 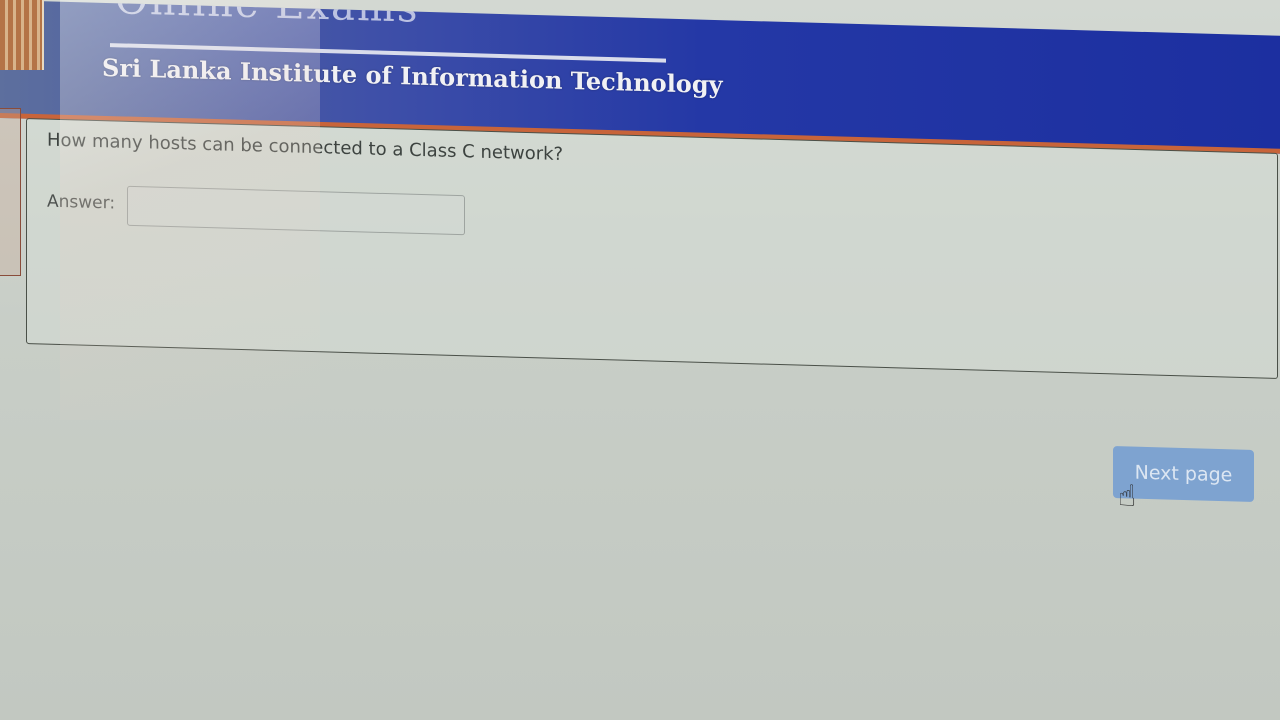 I want to click on answer-label: Answer:, so click(x=81, y=202).